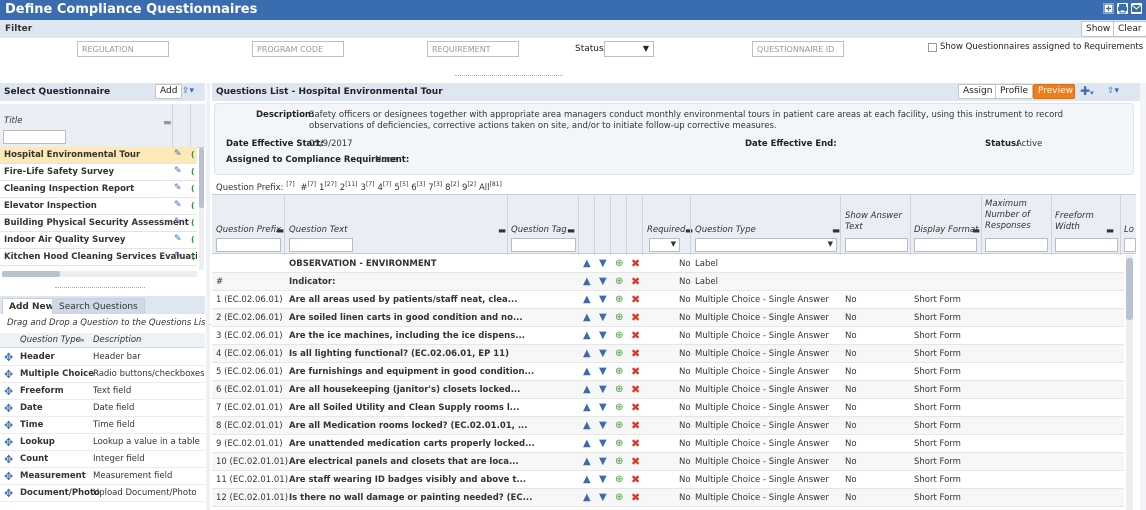 Image resolution: width=1146 pixels, height=510 pixels. I want to click on prefix-link: #[7], so click(308, 187).